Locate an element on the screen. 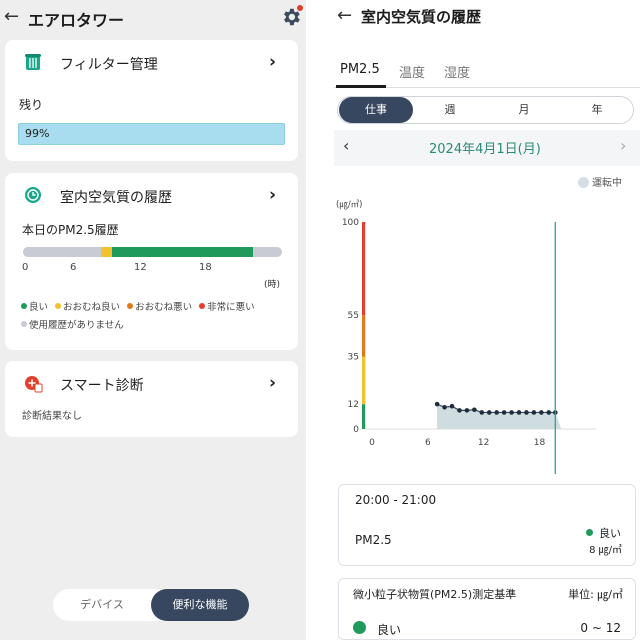 The image size is (640, 640). today-pm25-label: 本日のPM2.5履歴 is located at coordinates (70, 230).